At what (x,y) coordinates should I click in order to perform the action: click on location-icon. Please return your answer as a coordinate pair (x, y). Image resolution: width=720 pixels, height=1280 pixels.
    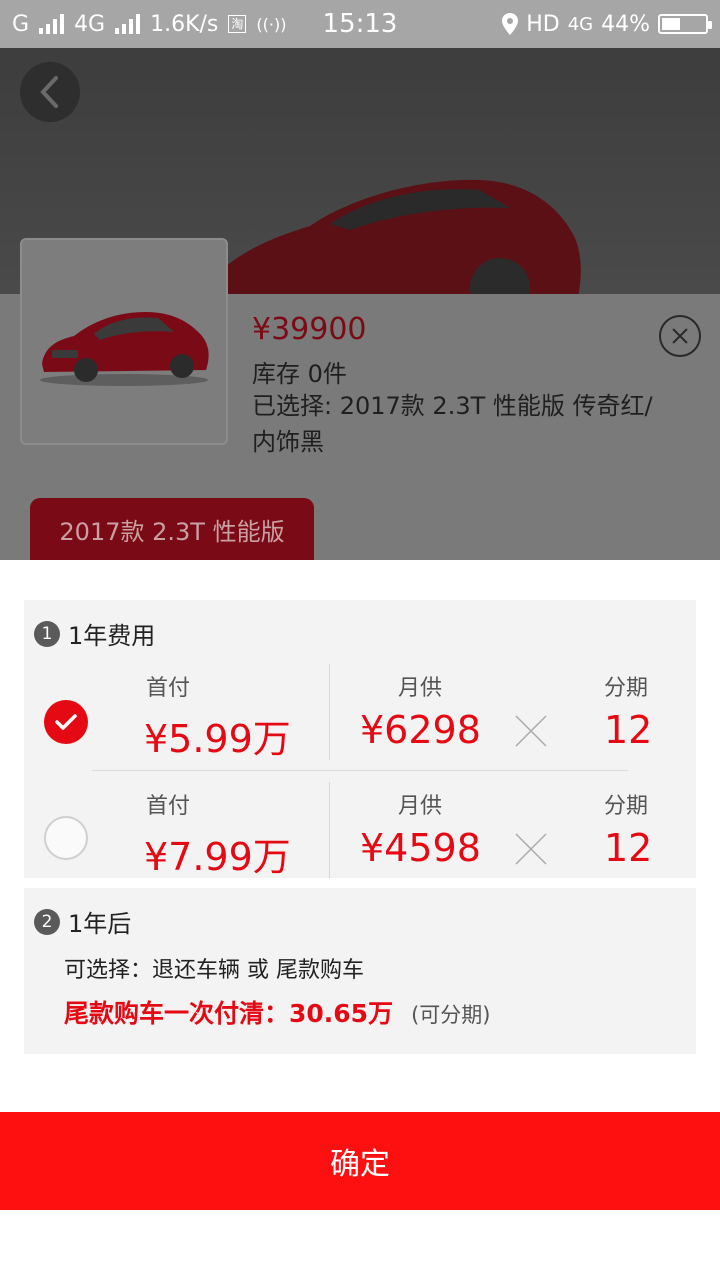
    Looking at the image, I should click on (510, 24).